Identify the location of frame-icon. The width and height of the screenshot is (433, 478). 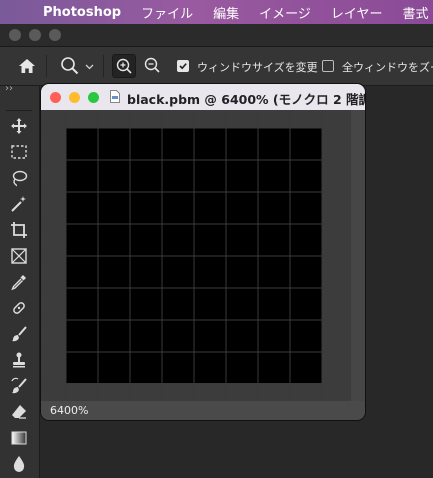
(19, 256).